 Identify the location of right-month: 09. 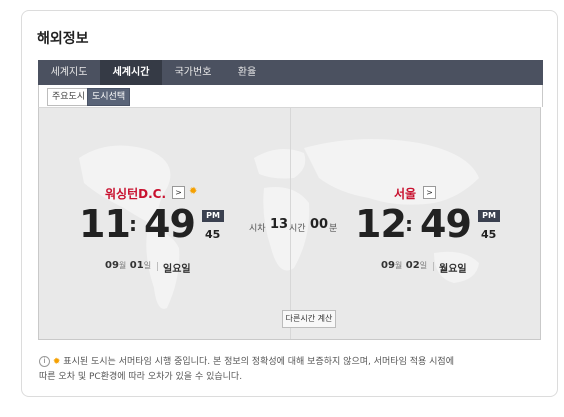
(388, 265).